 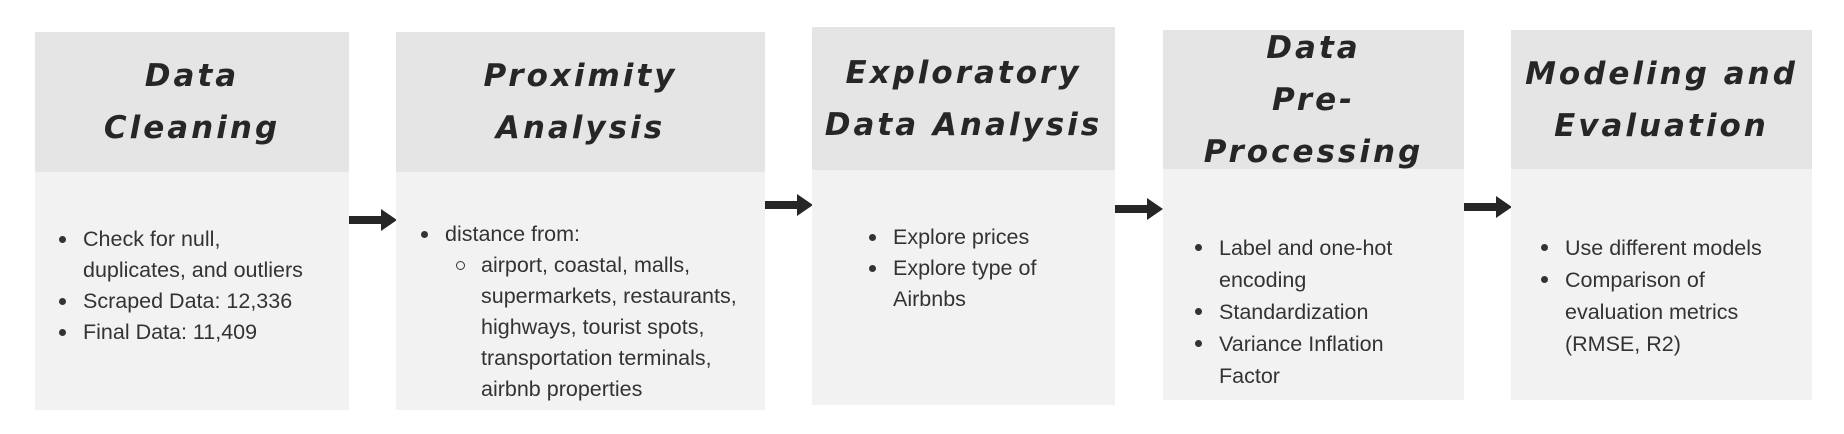 What do you see at coordinates (192, 128) in the screenshot?
I see `step-title-line: Cleaning` at bounding box center [192, 128].